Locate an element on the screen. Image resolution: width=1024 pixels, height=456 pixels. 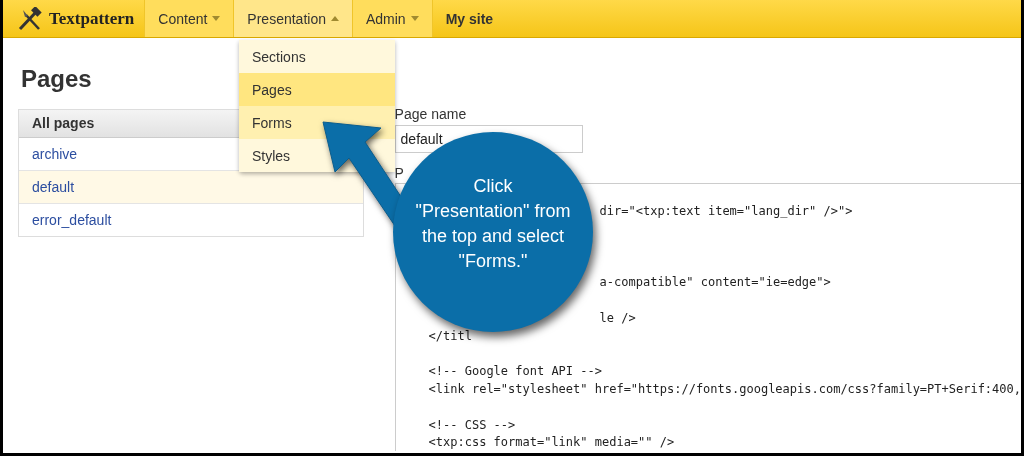
nav-tab: Content is located at coordinates (189, 18).